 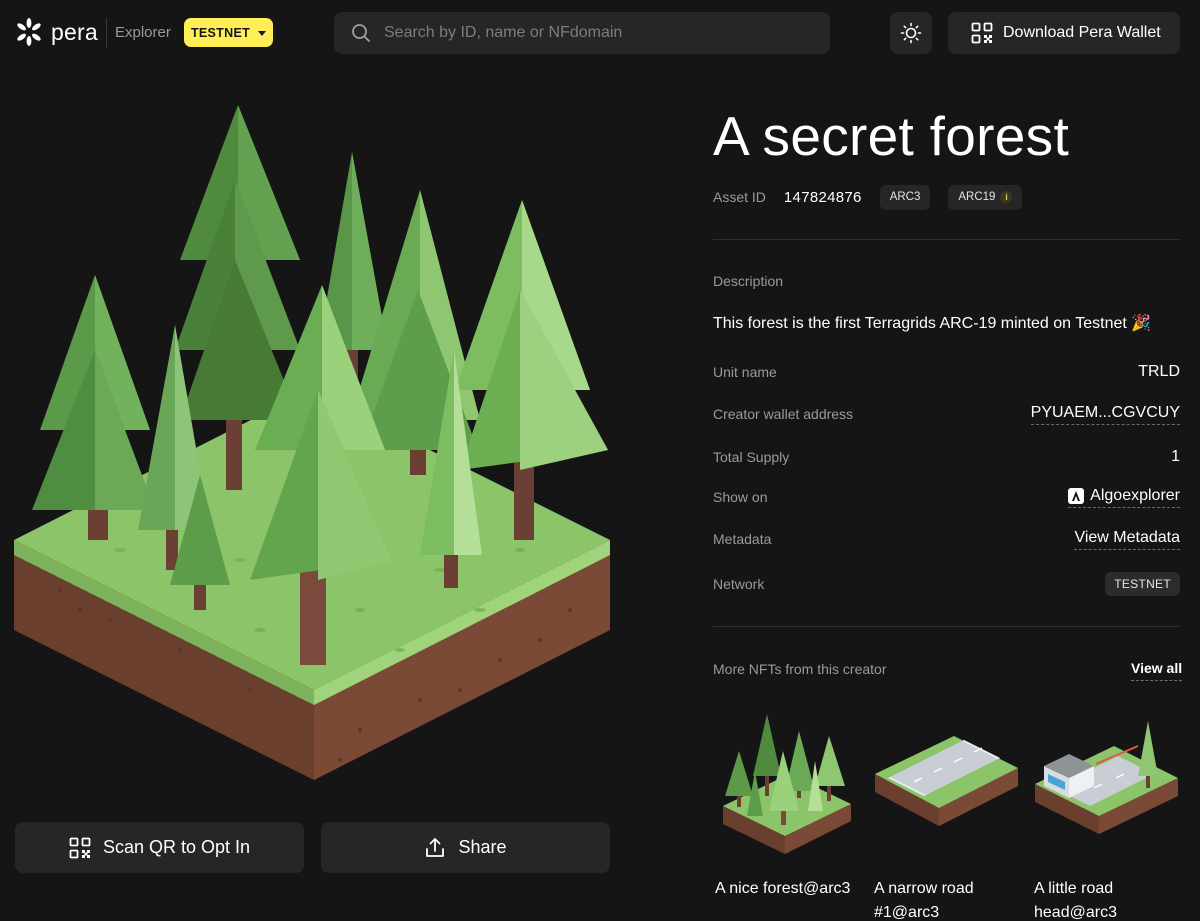 I want to click on creator-address-link: PYUAEM...CGVCUY, so click(x=1105, y=414).